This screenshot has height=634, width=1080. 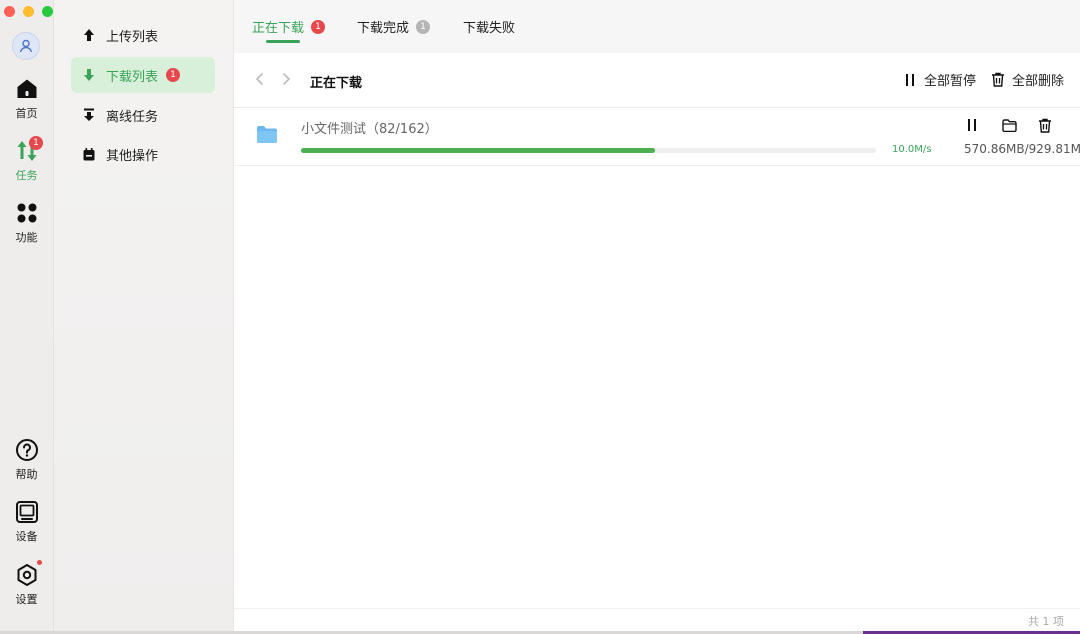 I want to click on sidebar-item-offline-tasks: 离线任务, so click(x=143, y=115).